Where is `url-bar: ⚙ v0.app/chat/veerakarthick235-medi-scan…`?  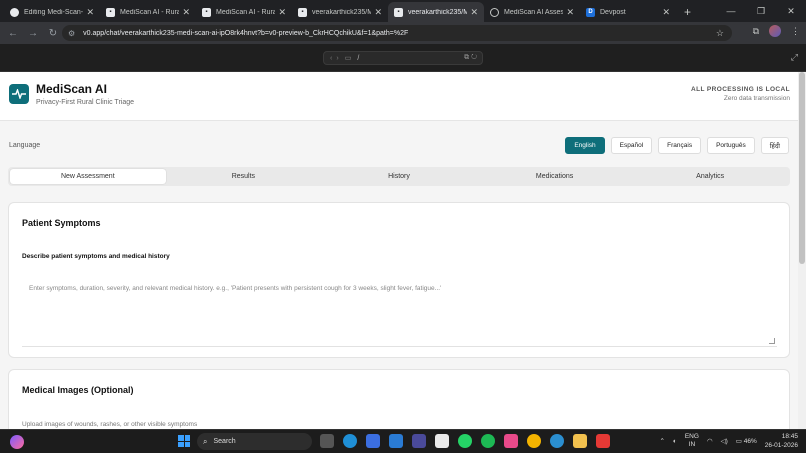 url-bar: ⚙ v0.app/chat/veerakarthick235-medi-scan… is located at coordinates (397, 33).